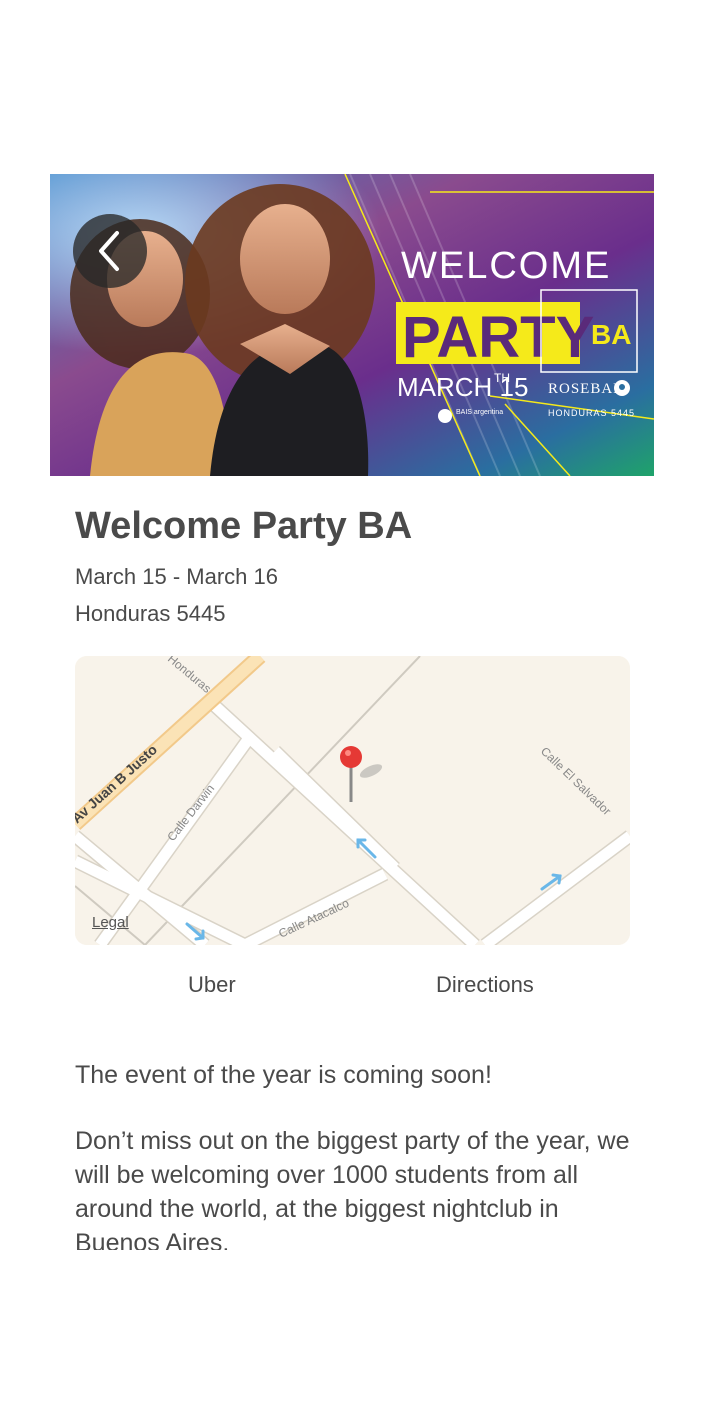 This screenshot has width=702, height=1419. Describe the element at coordinates (110, 922) in the screenshot. I see `map-legal-link: Legal` at that location.